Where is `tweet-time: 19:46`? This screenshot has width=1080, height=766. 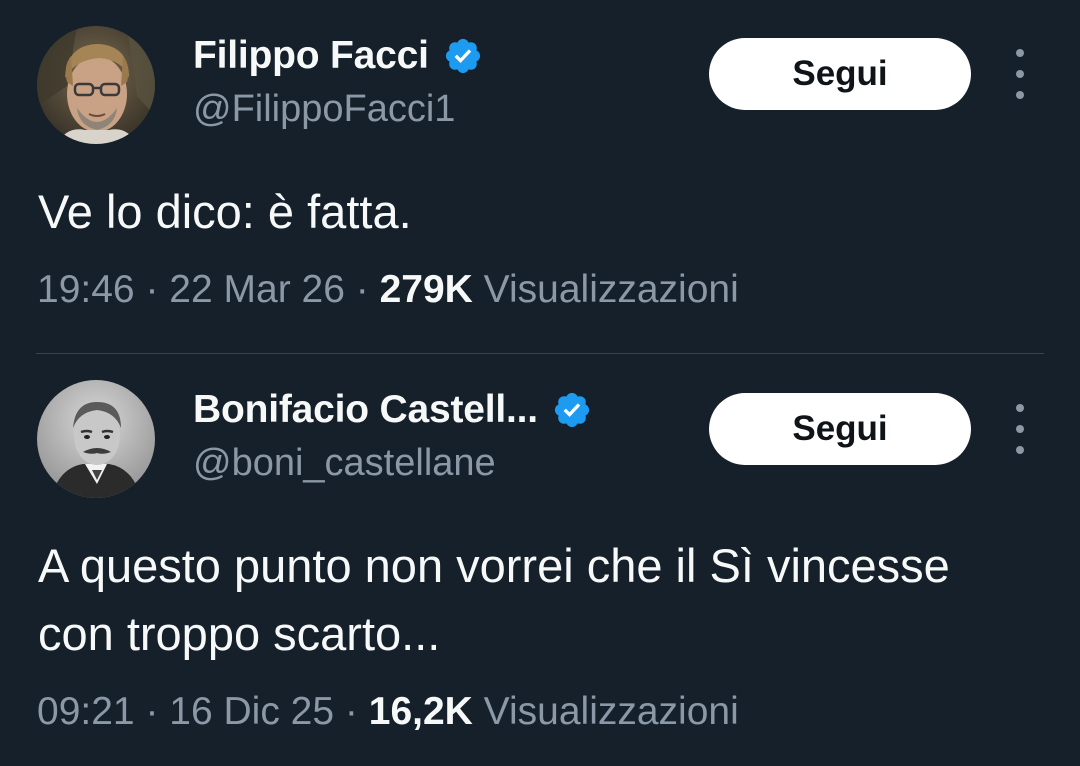
tweet-time: 19:46 is located at coordinates (86, 289).